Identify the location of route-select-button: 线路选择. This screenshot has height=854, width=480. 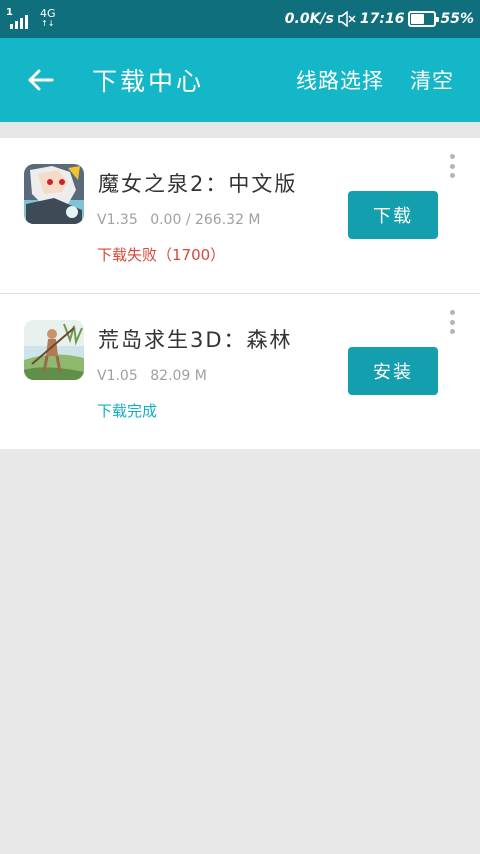
(340, 80).